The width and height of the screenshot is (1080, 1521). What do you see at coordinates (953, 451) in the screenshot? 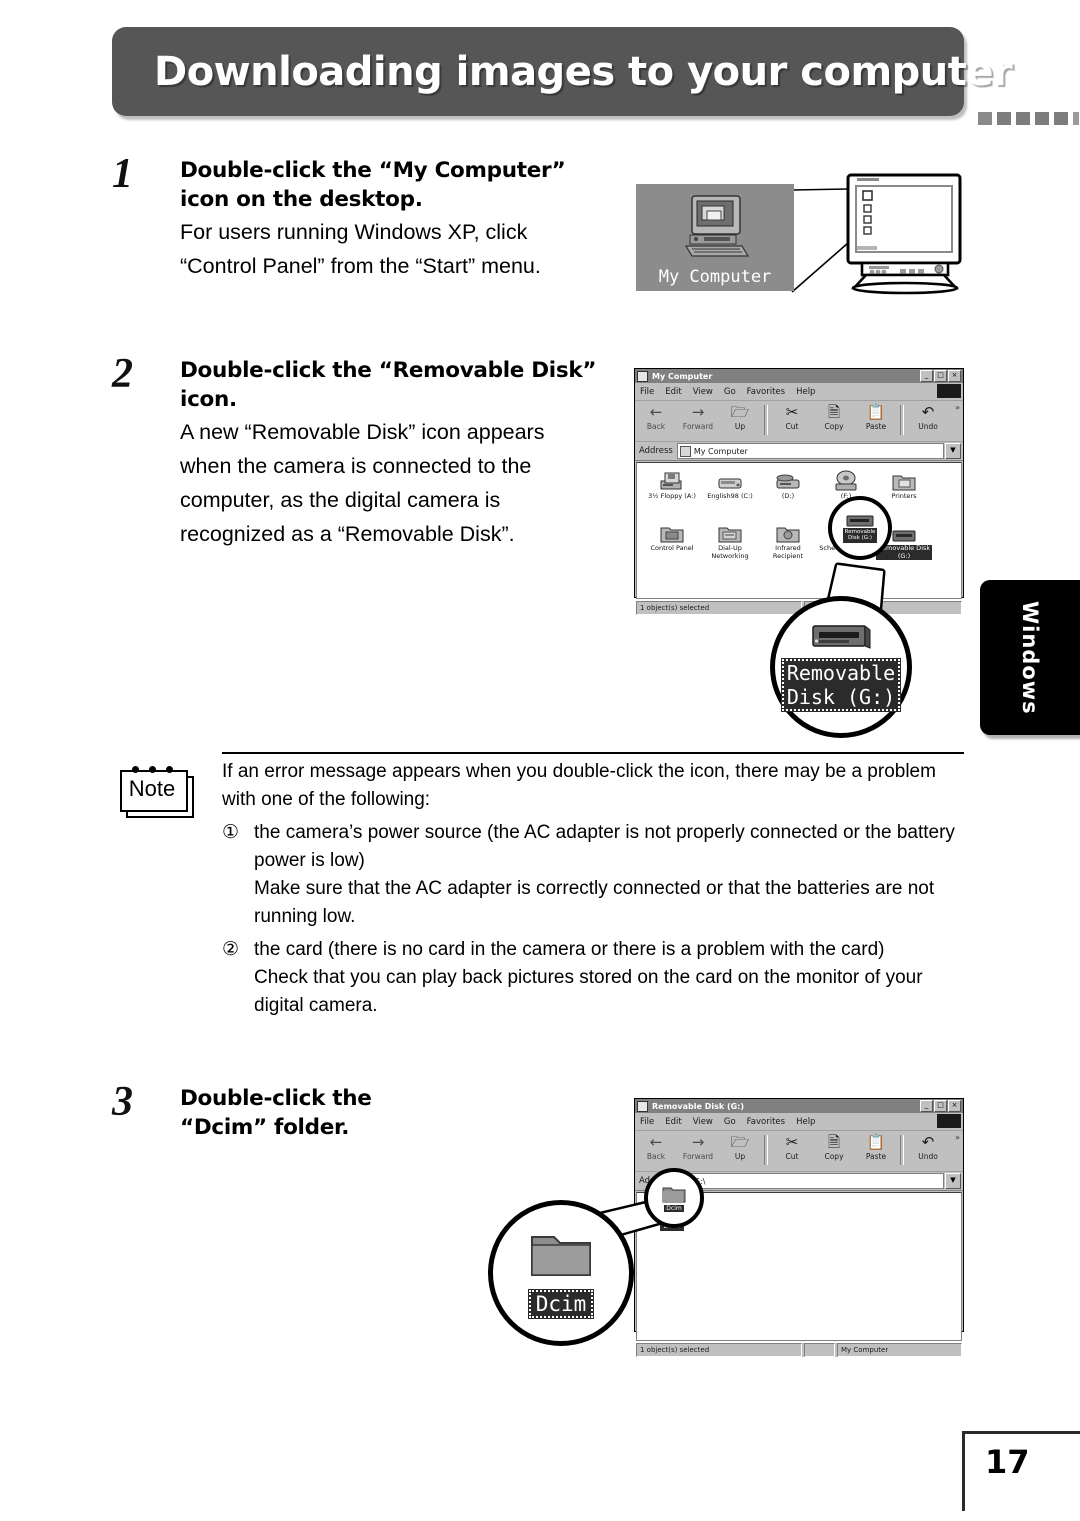
I see `address-dropdown-icon: ▼` at bounding box center [953, 451].